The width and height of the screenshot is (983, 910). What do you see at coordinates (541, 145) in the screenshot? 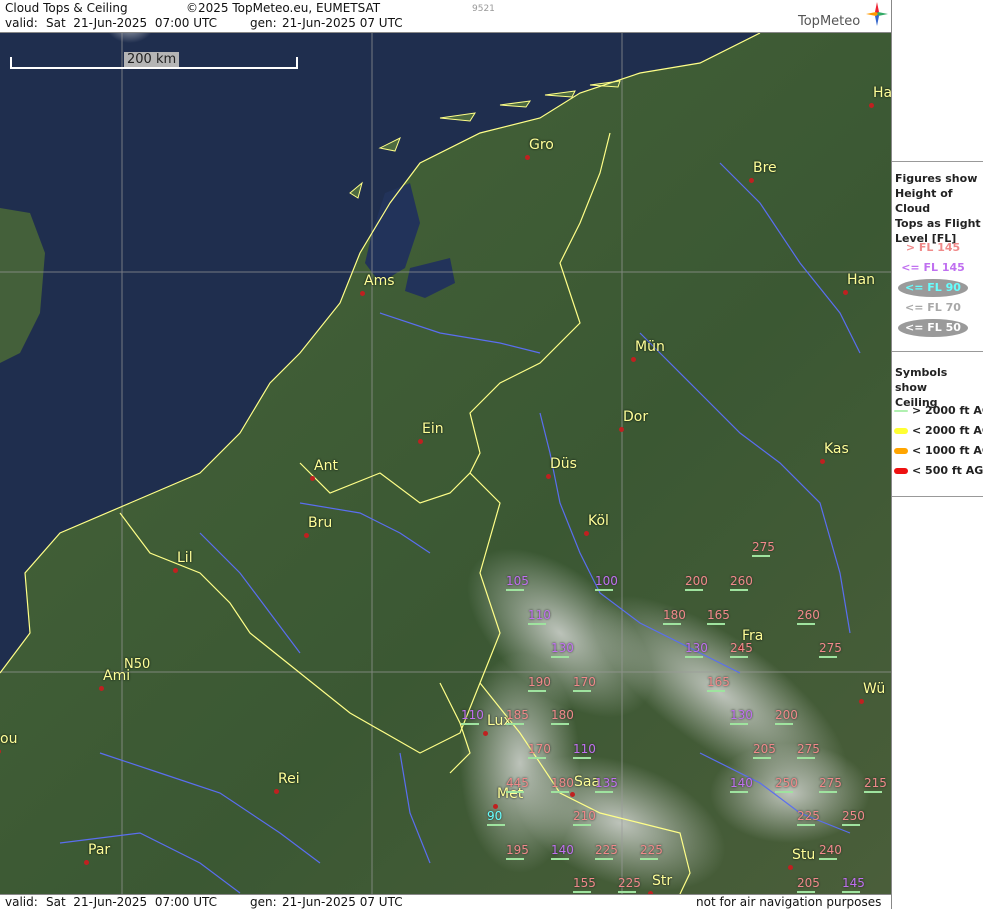
I see `city-label: Gro` at bounding box center [541, 145].